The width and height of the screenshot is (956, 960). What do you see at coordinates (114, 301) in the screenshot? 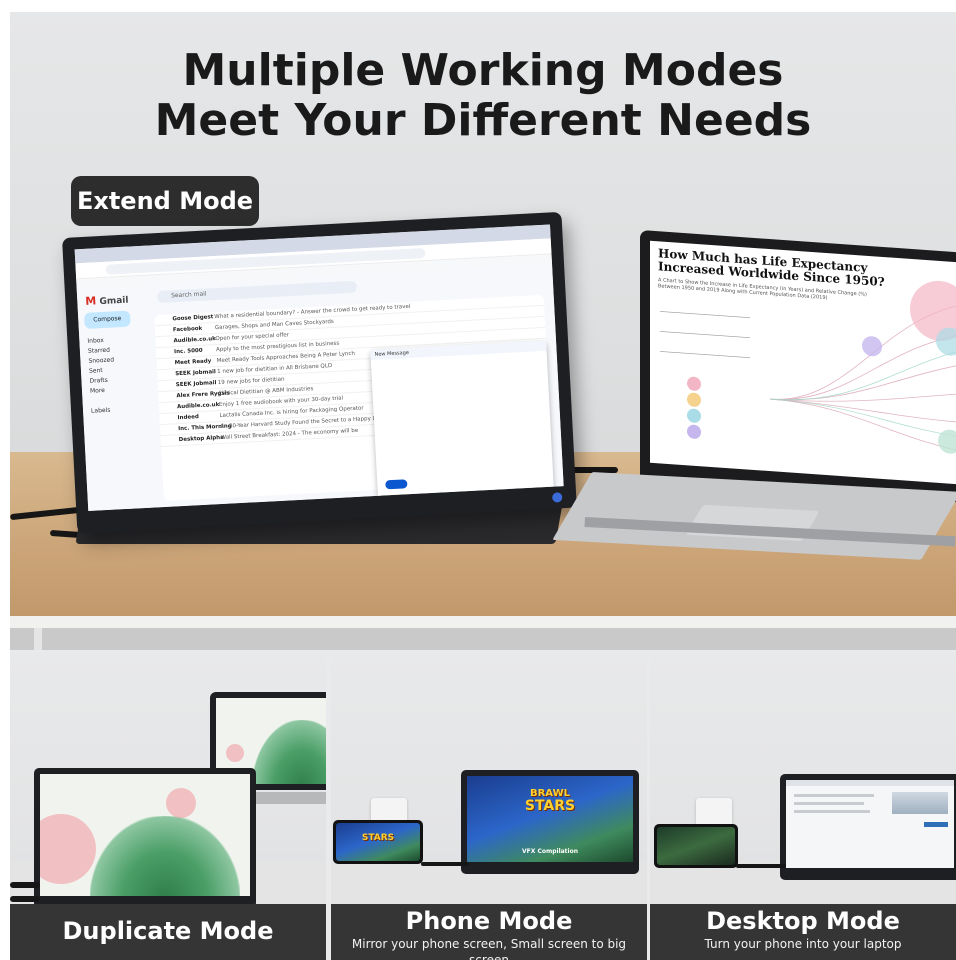
I see `gmail-name: Gmail` at bounding box center [114, 301].